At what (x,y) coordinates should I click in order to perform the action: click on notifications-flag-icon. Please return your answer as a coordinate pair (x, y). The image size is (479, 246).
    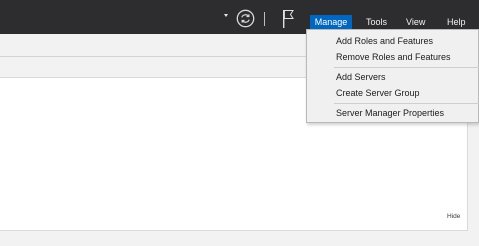
    Looking at the image, I should click on (288, 19).